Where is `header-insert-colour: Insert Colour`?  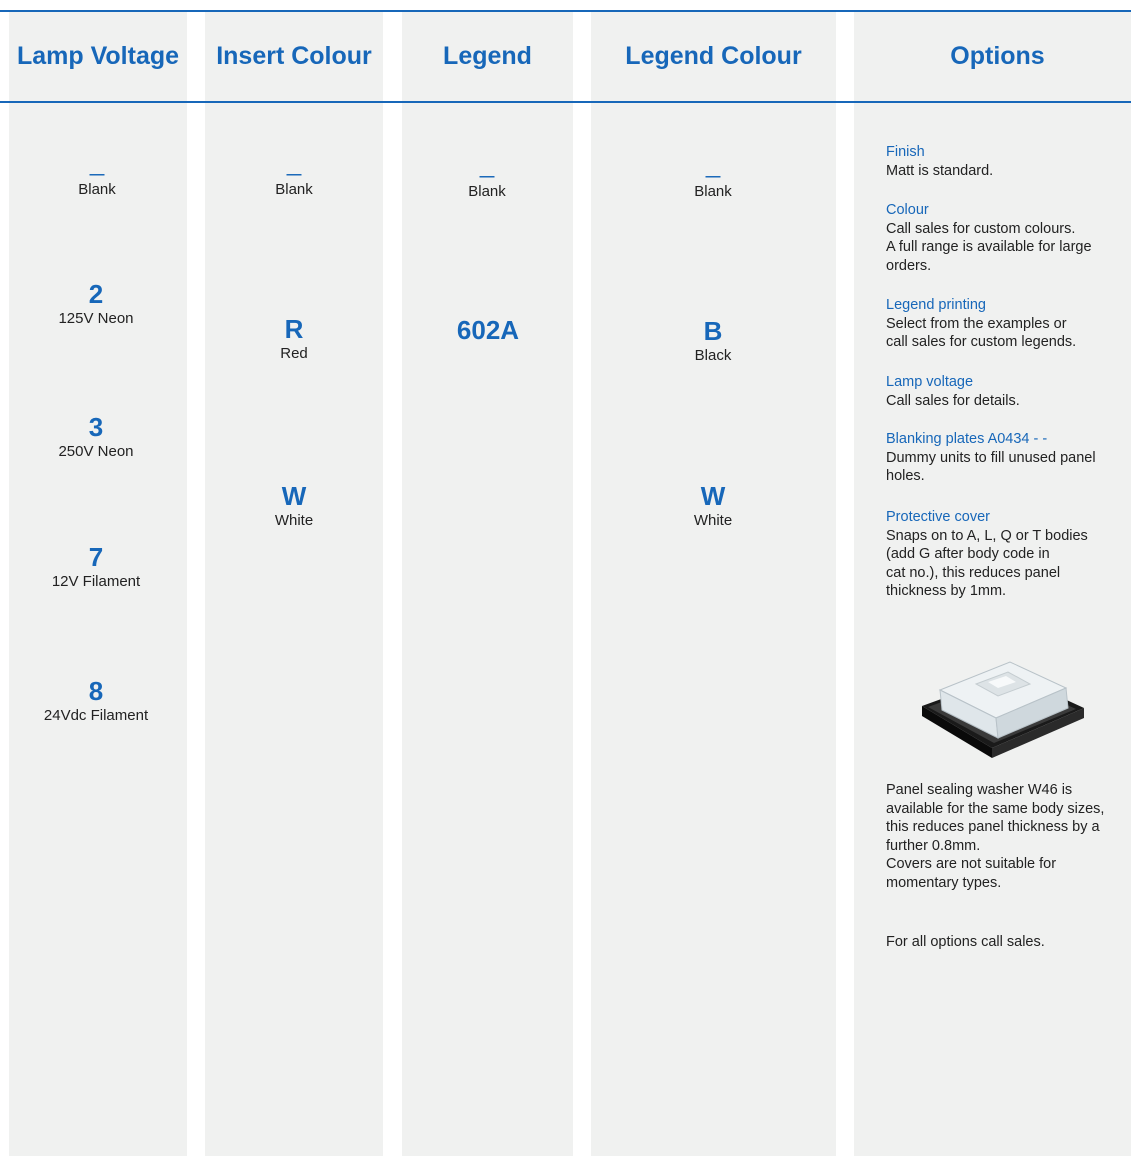 header-insert-colour: Insert Colour is located at coordinates (294, 56).